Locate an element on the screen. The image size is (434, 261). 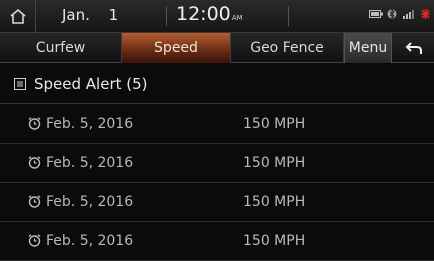
list-icon is located at coordinates (20, 83).